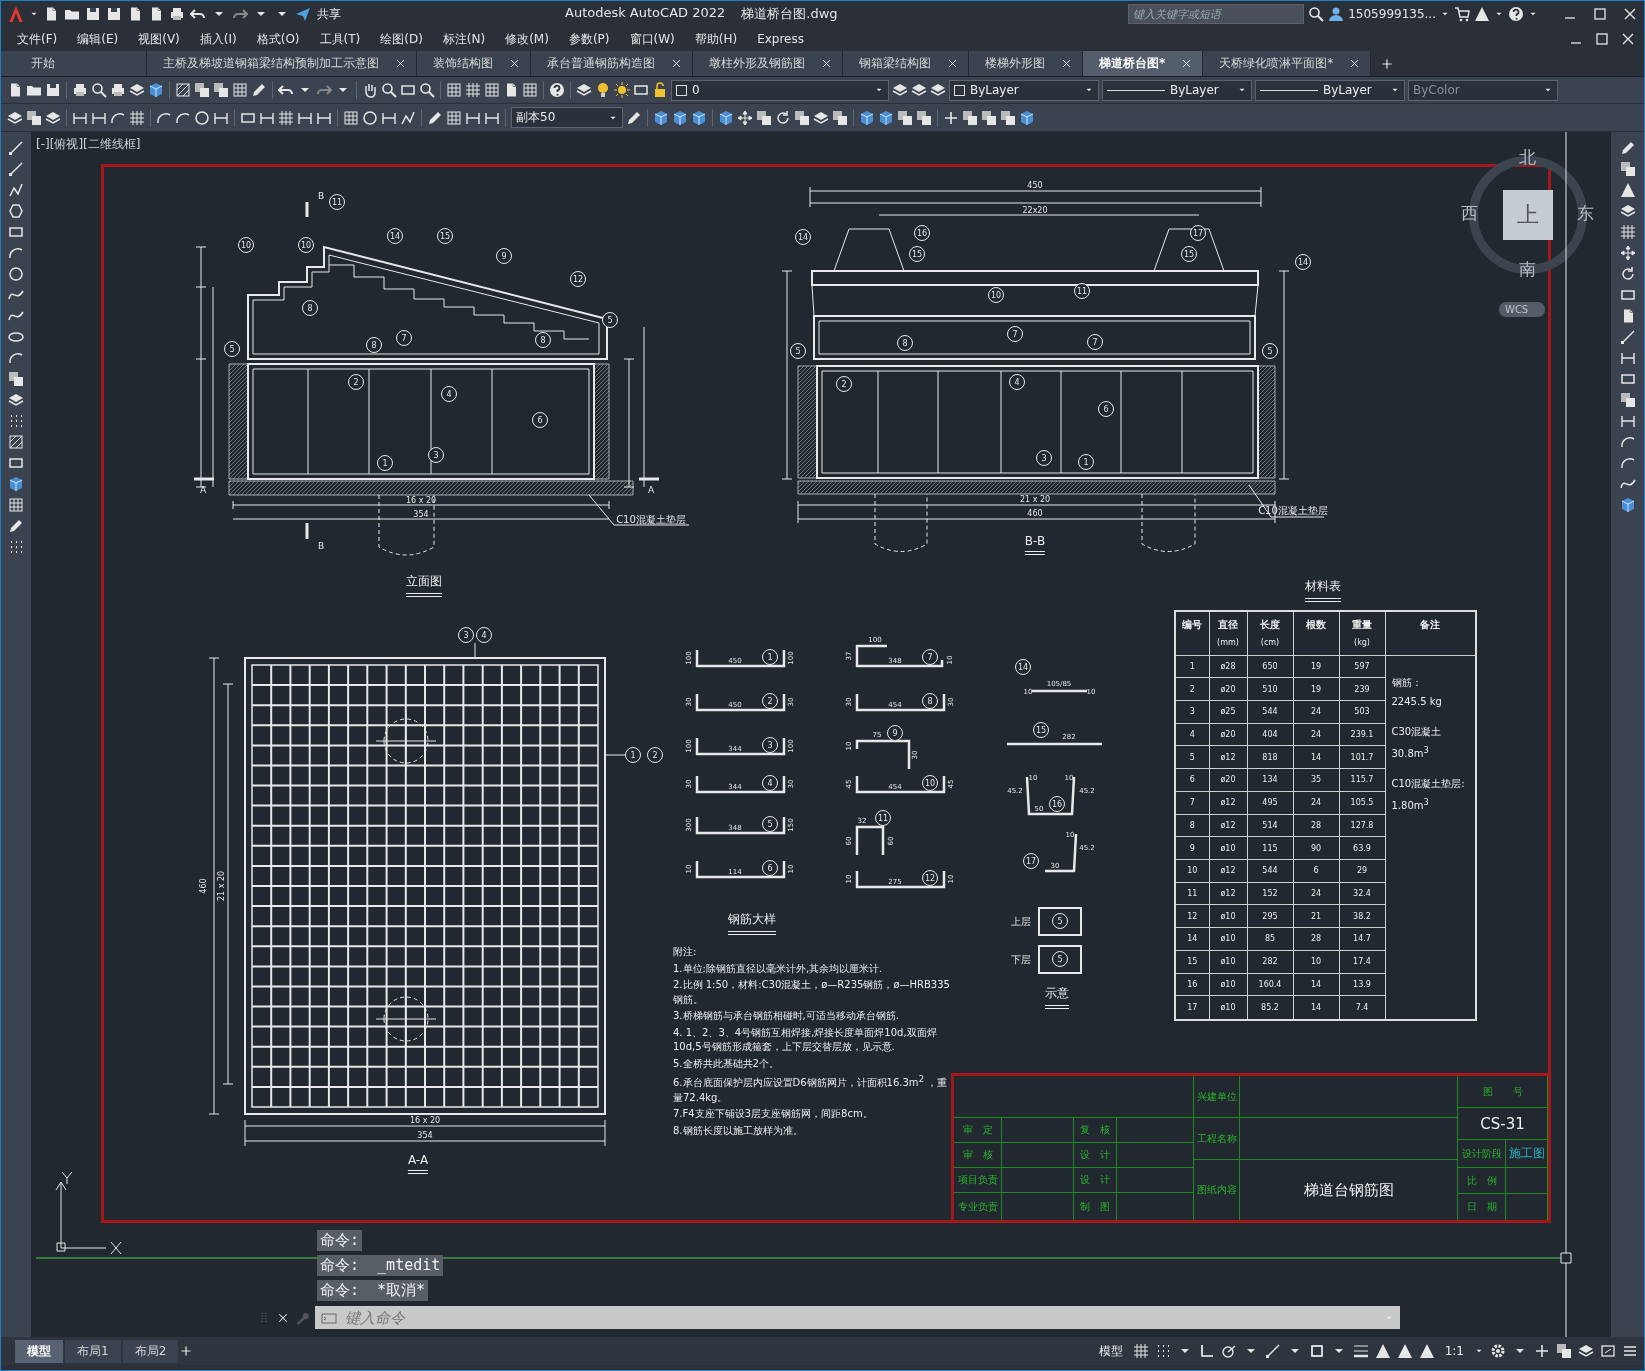 The width and height of the screenshot is (1645, 1371). I want to click on linetype-dropdown: ByLayer, so click(1177, 90).